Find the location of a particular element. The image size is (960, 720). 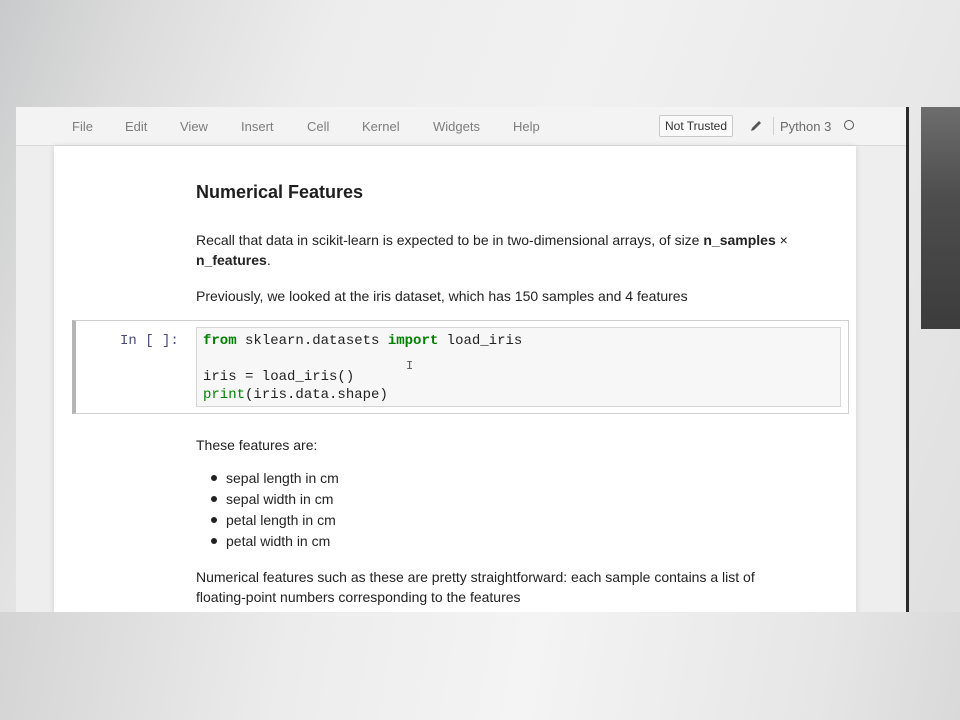

intro-n-features: n_features is located at coordinates (231, 260).